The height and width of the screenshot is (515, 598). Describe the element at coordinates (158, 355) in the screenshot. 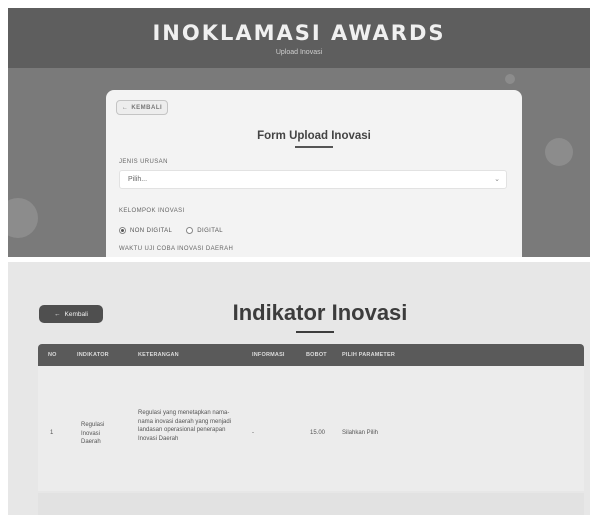

I see `column-header-keterangan: KETERANGAN` at that location.